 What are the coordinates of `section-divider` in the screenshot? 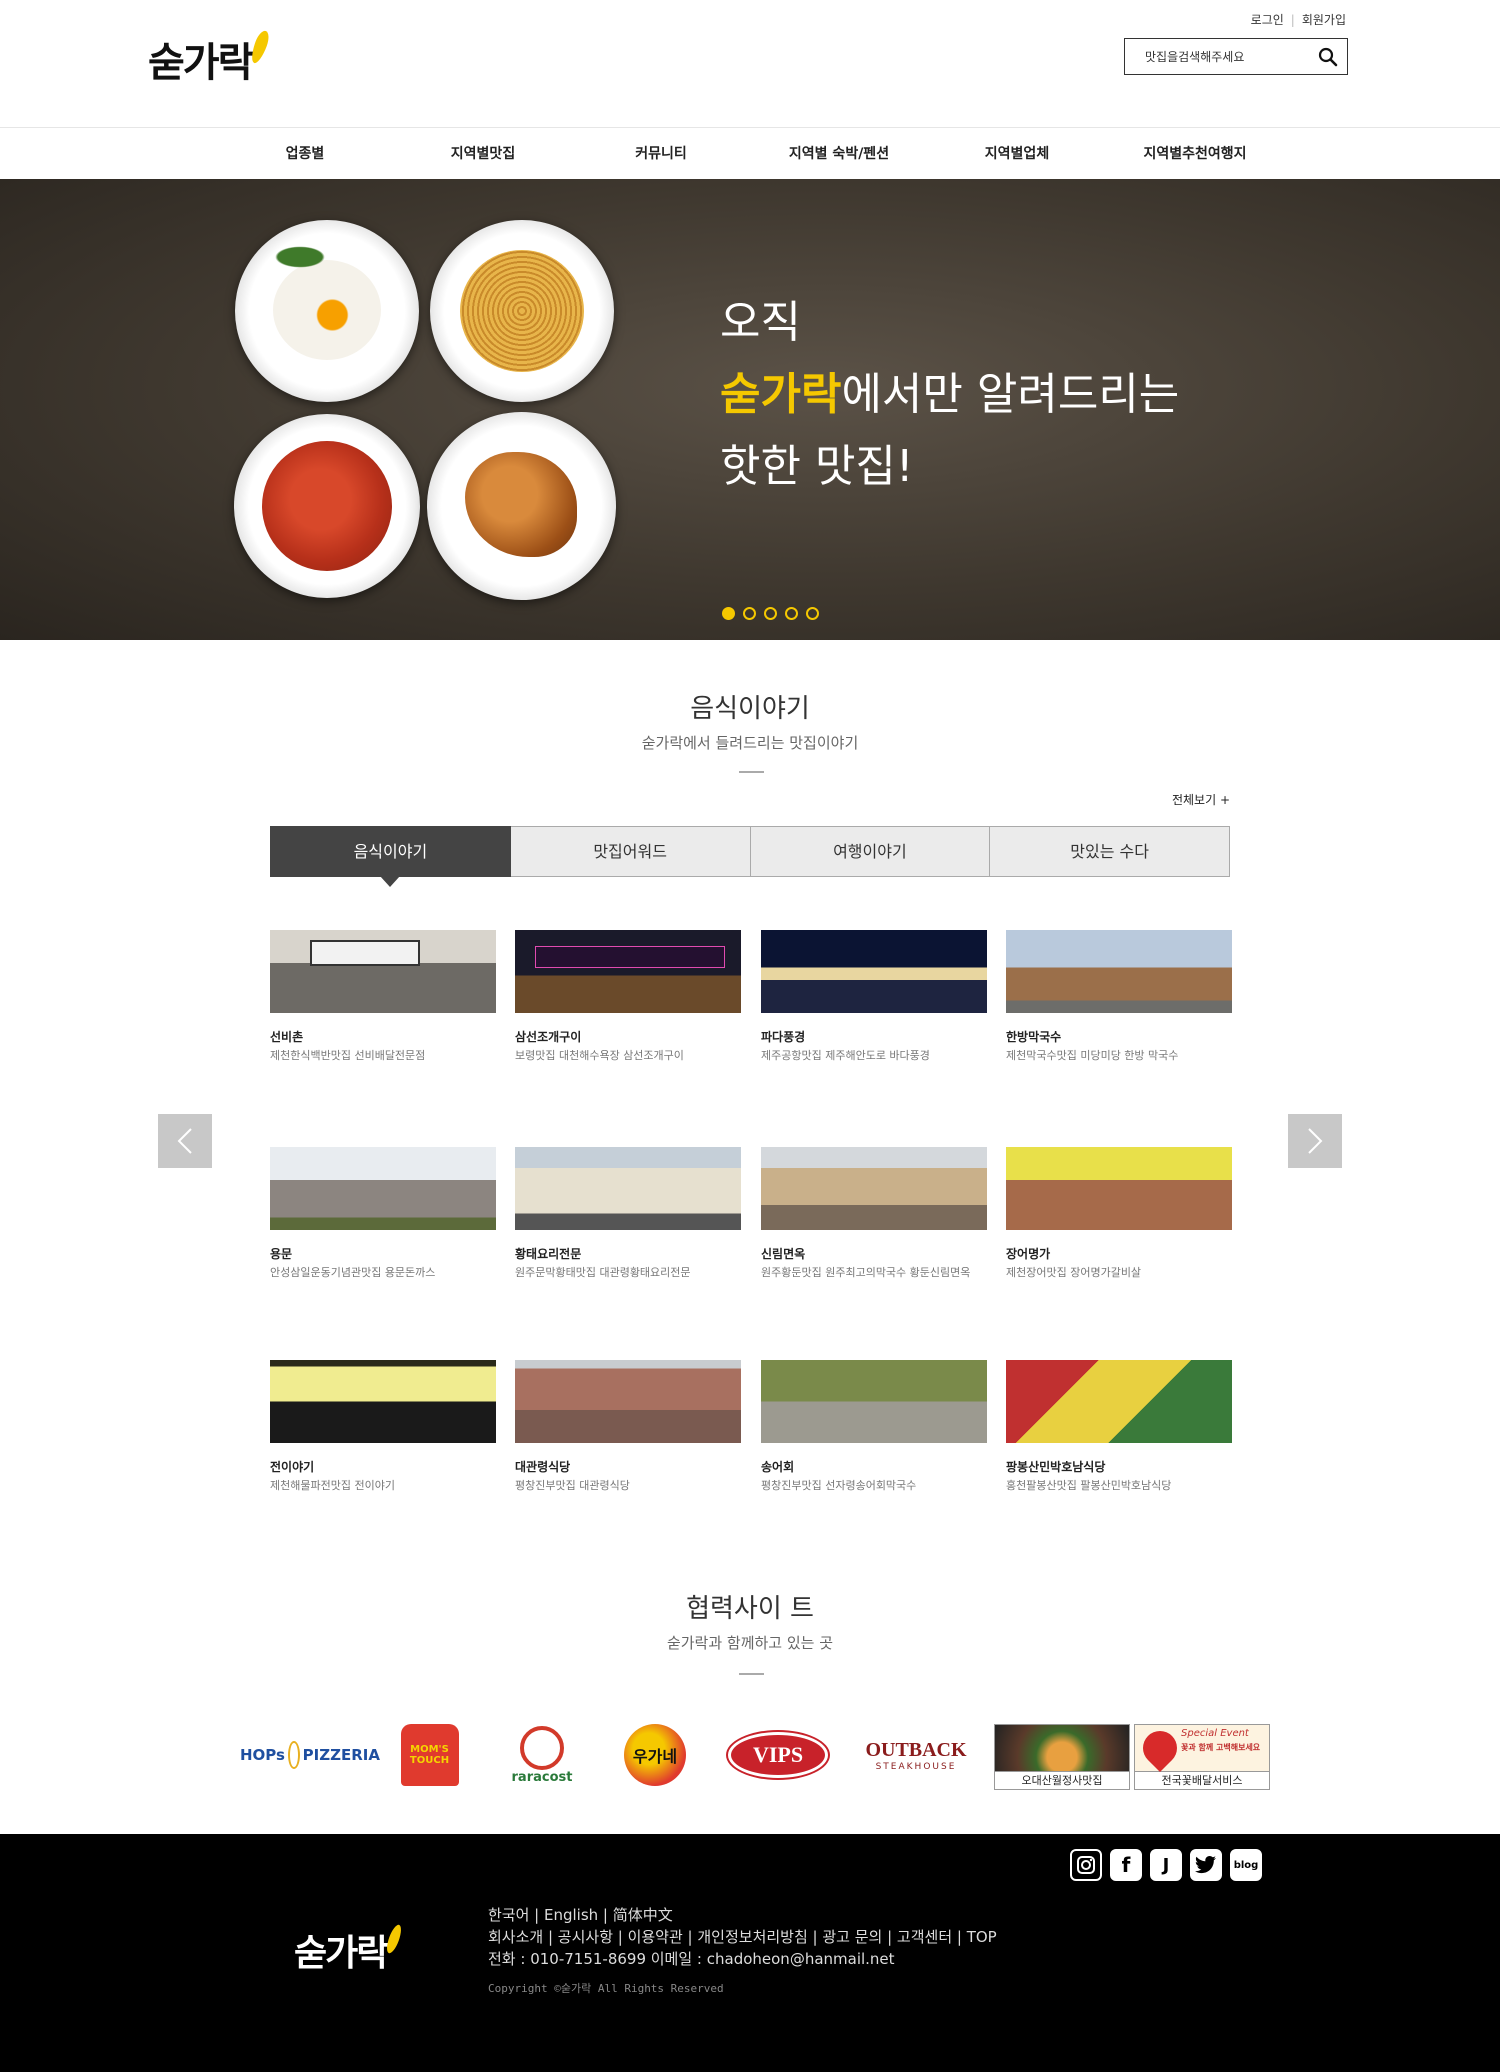 It's located at (751, 1674).